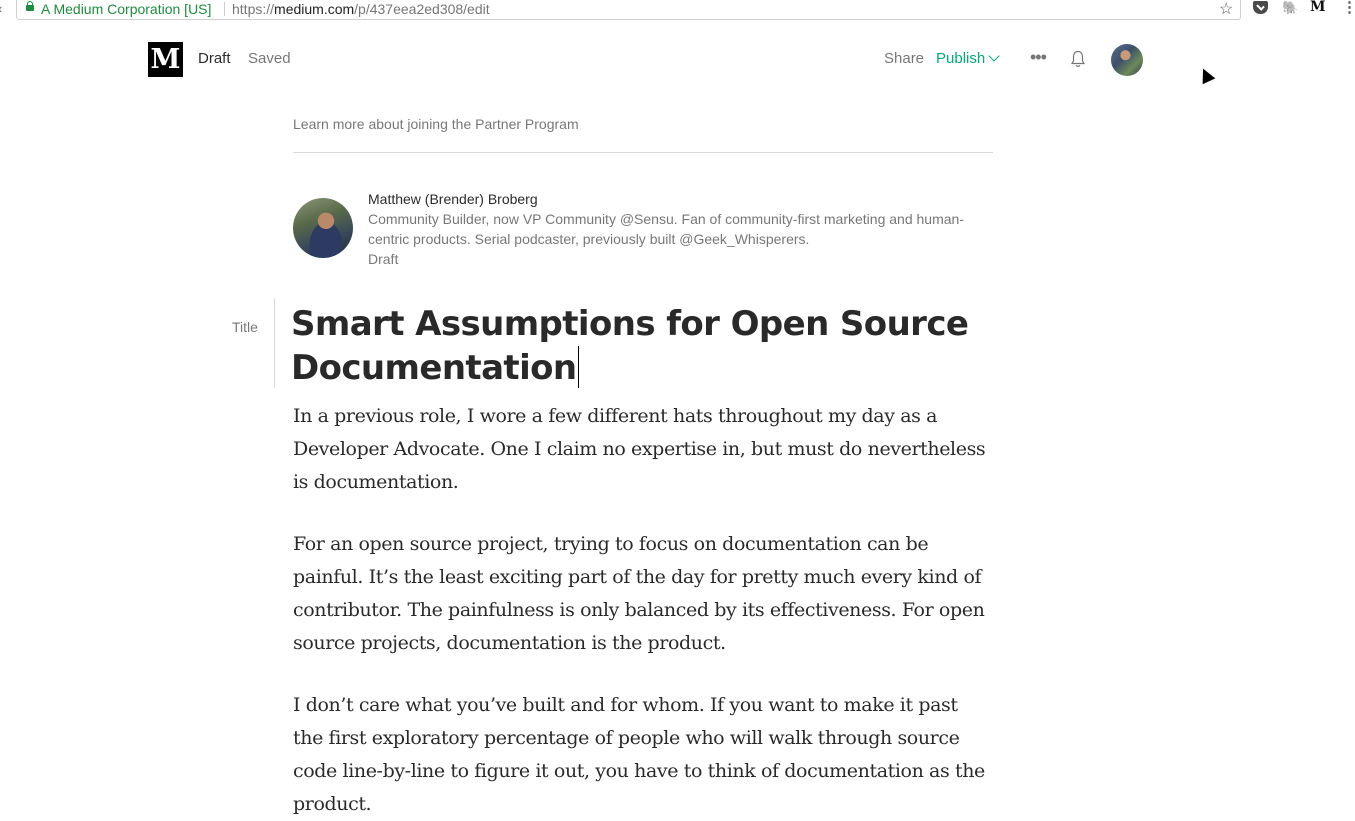 The width and height of the screenshot is (1355, 821). I want to click on url-text: https://medium.com/p/437eea2ed308/edit, so click(361, 9).